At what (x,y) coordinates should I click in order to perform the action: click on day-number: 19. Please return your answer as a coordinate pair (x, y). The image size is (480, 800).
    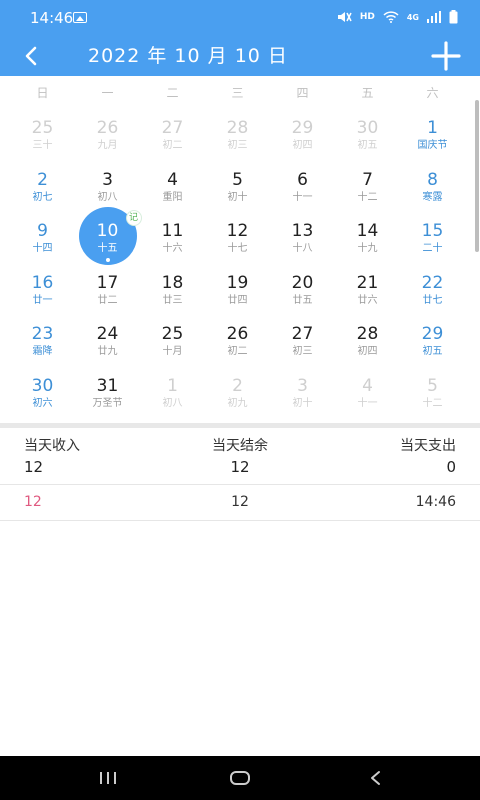
    Looking at the image, I should click on (237, 282).